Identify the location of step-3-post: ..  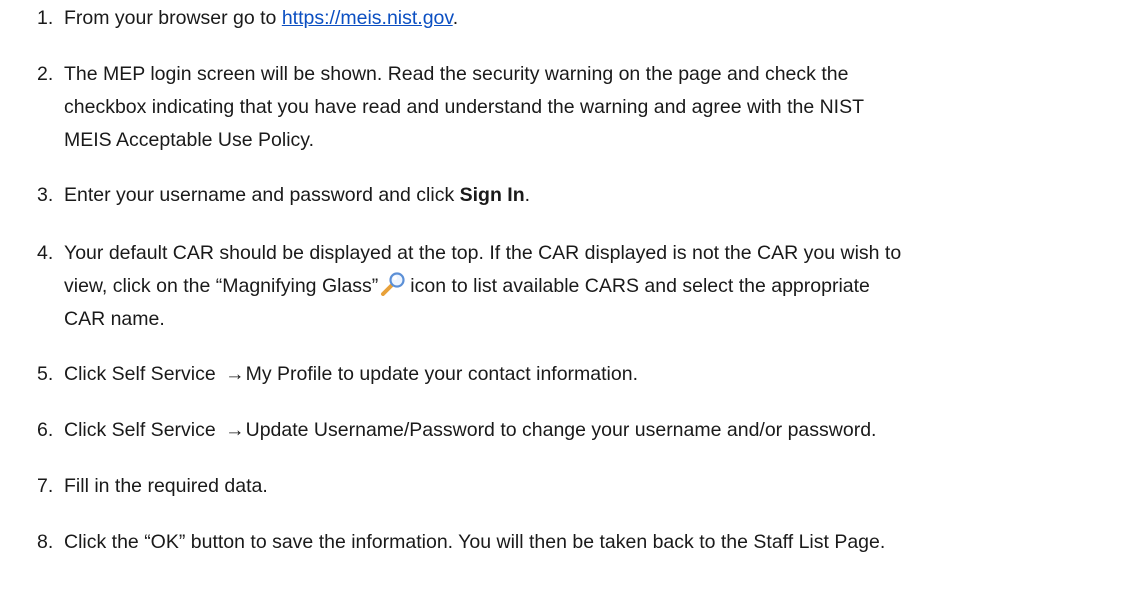
(527, 195).